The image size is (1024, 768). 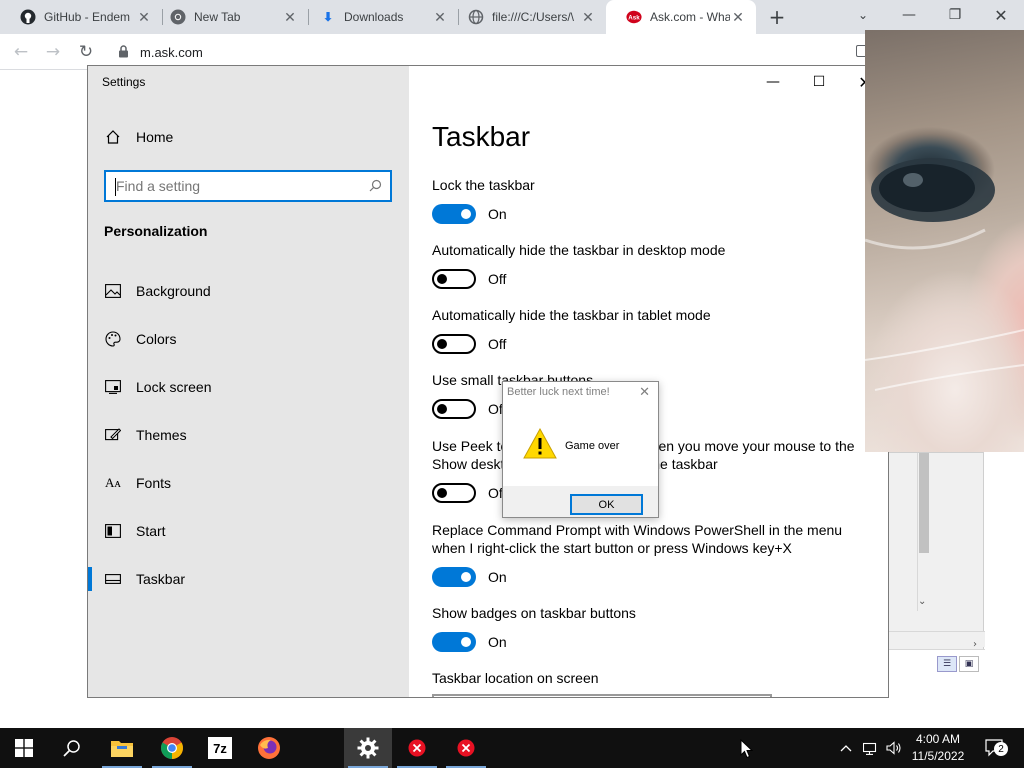 What do you see at coordinates (846, 748) in the screenshot?
I see `show-hidden-icons-chevron-icon` at bounding box center [846, 748].